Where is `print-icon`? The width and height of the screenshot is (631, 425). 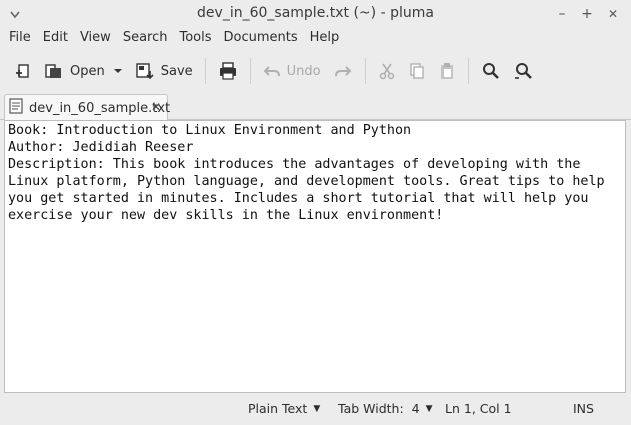 print-icon is located at coordinates (228, 71).